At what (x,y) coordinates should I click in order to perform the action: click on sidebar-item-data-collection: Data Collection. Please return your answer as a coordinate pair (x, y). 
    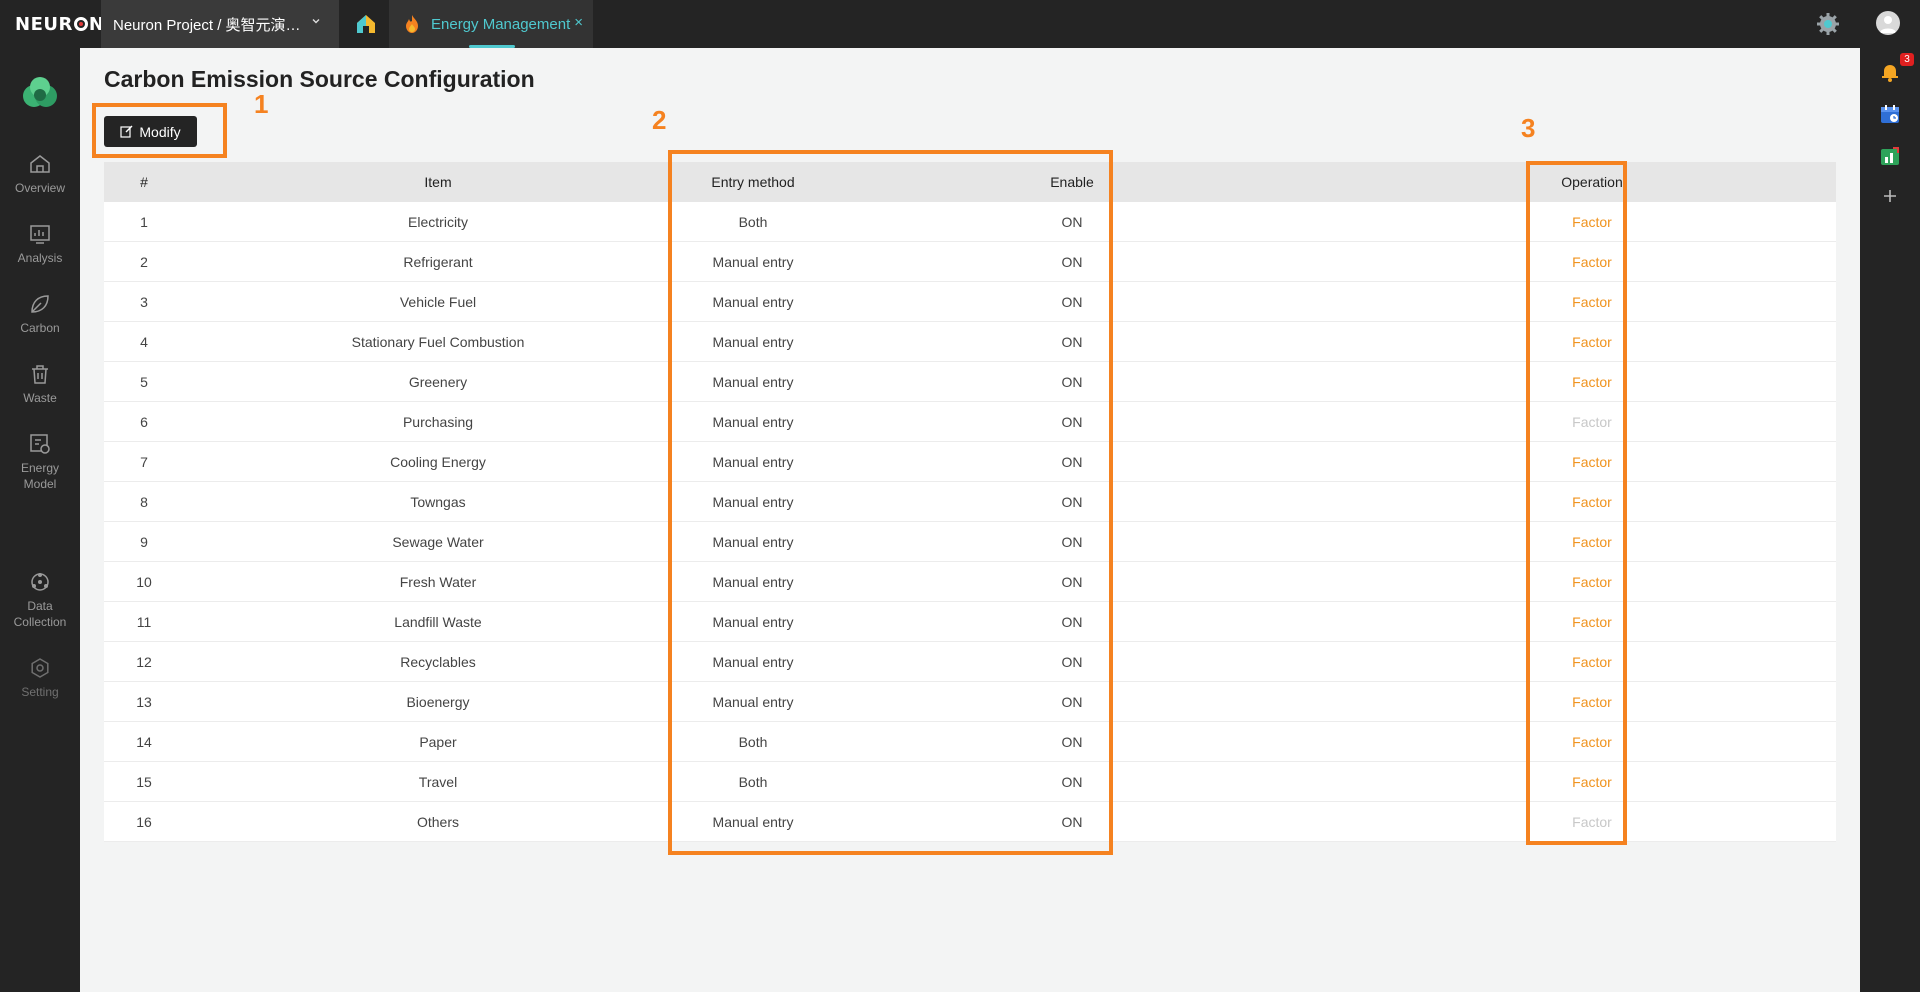
    Looking at the image, I should click on (40, 600).